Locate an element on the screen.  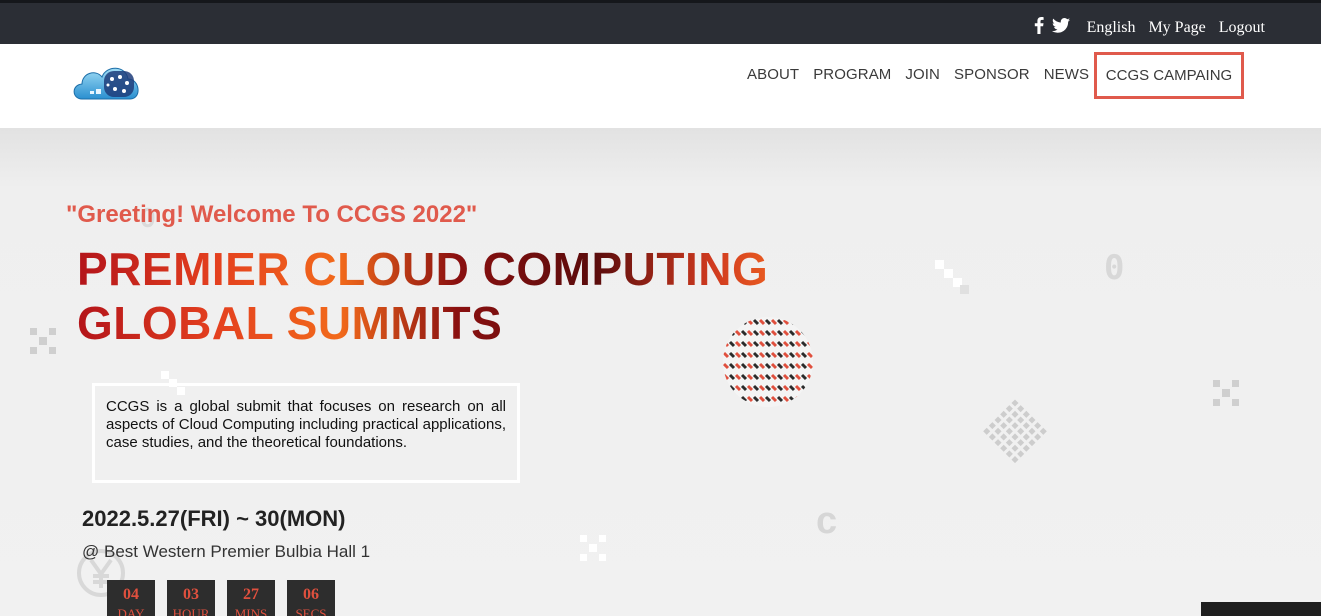
language-link: English is located at coordinates (1111, 28).